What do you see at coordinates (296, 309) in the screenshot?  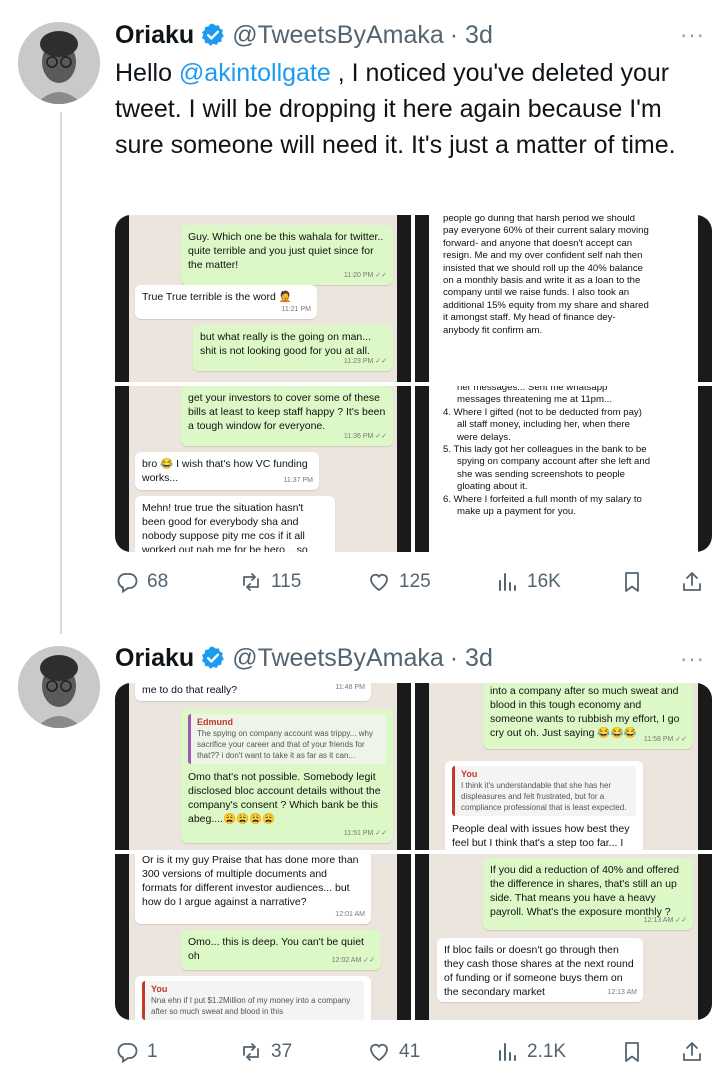 I see `chat-time: 11:21 PM` at bounding box center [296, 309].